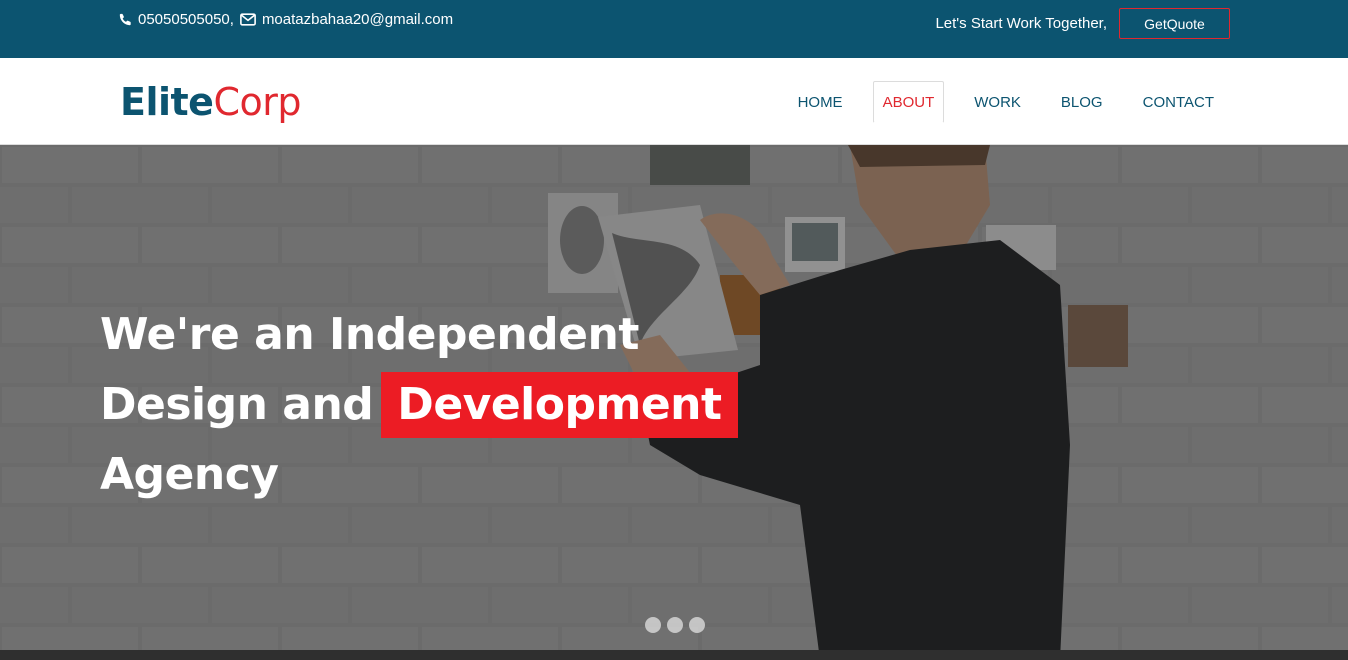 Image resolution: width=1348 pixels, height=660 pixels. Describe the element at coordinates (1082, 102) in the screenshot. I see `nav-item-blog: BLOG` at that location.